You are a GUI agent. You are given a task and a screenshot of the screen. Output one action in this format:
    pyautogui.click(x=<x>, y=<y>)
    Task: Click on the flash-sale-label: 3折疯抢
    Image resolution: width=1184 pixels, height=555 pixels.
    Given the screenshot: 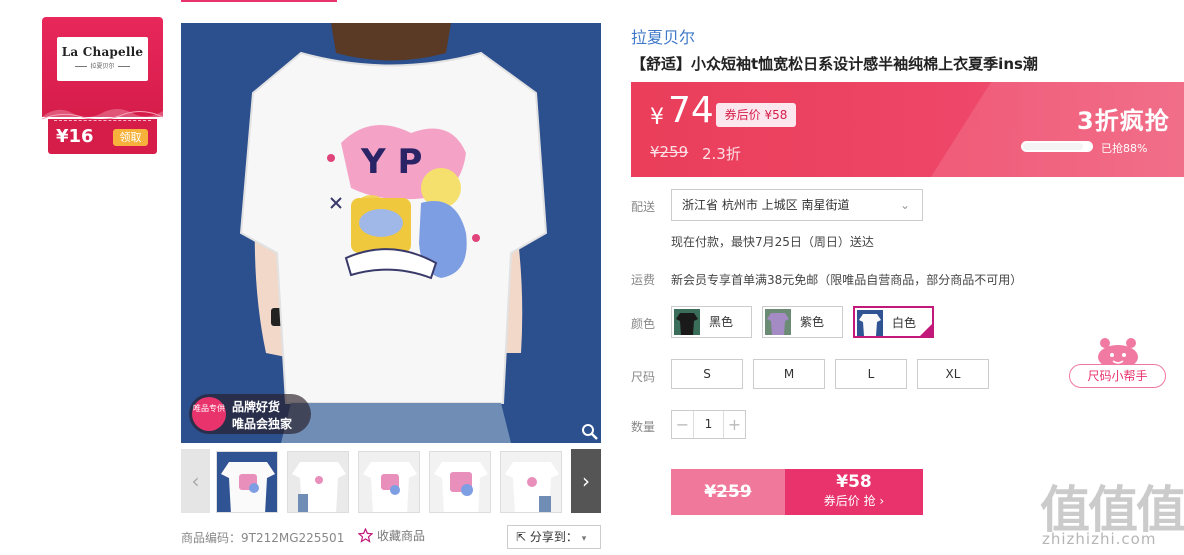 What is the action you would take?
    pyautogui.click(x=1123, y=121)
    